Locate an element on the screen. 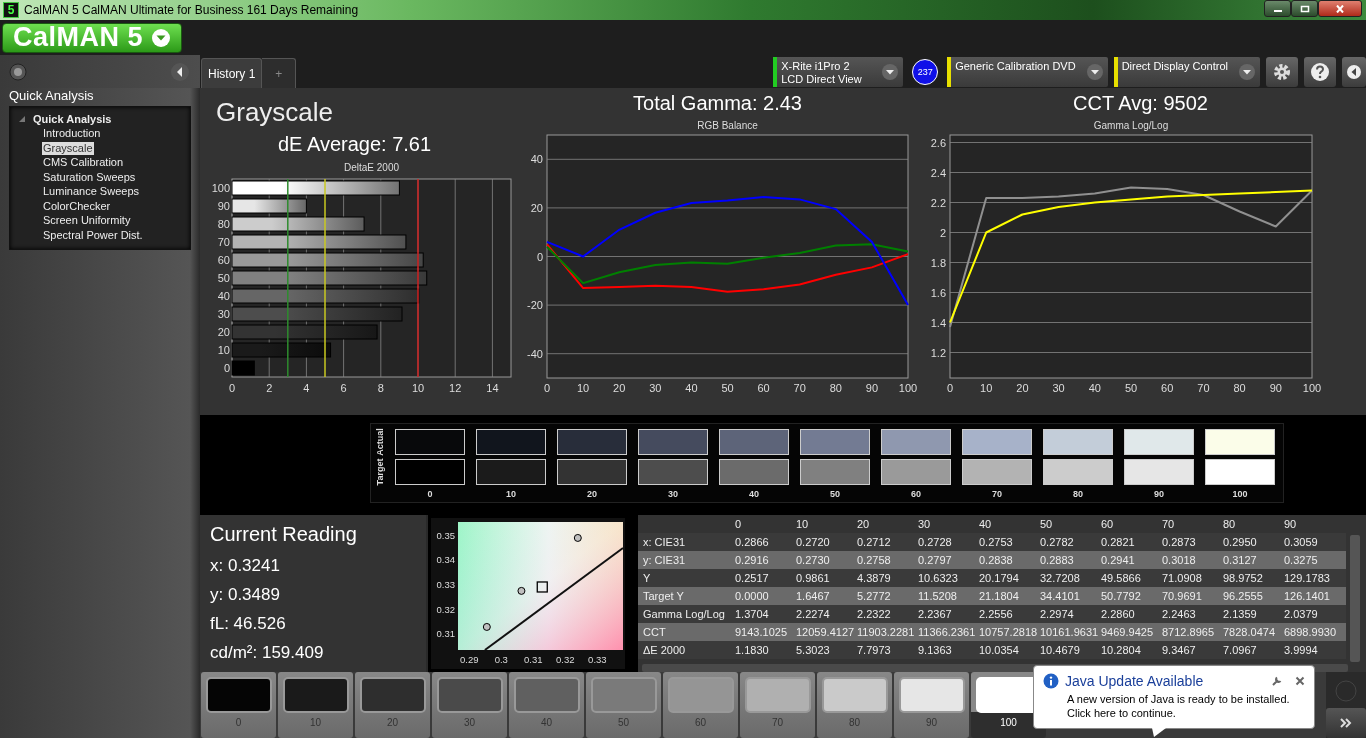 This screenshot has height=738, width=1366. scrollbar is located at coordinates (1355, 598).